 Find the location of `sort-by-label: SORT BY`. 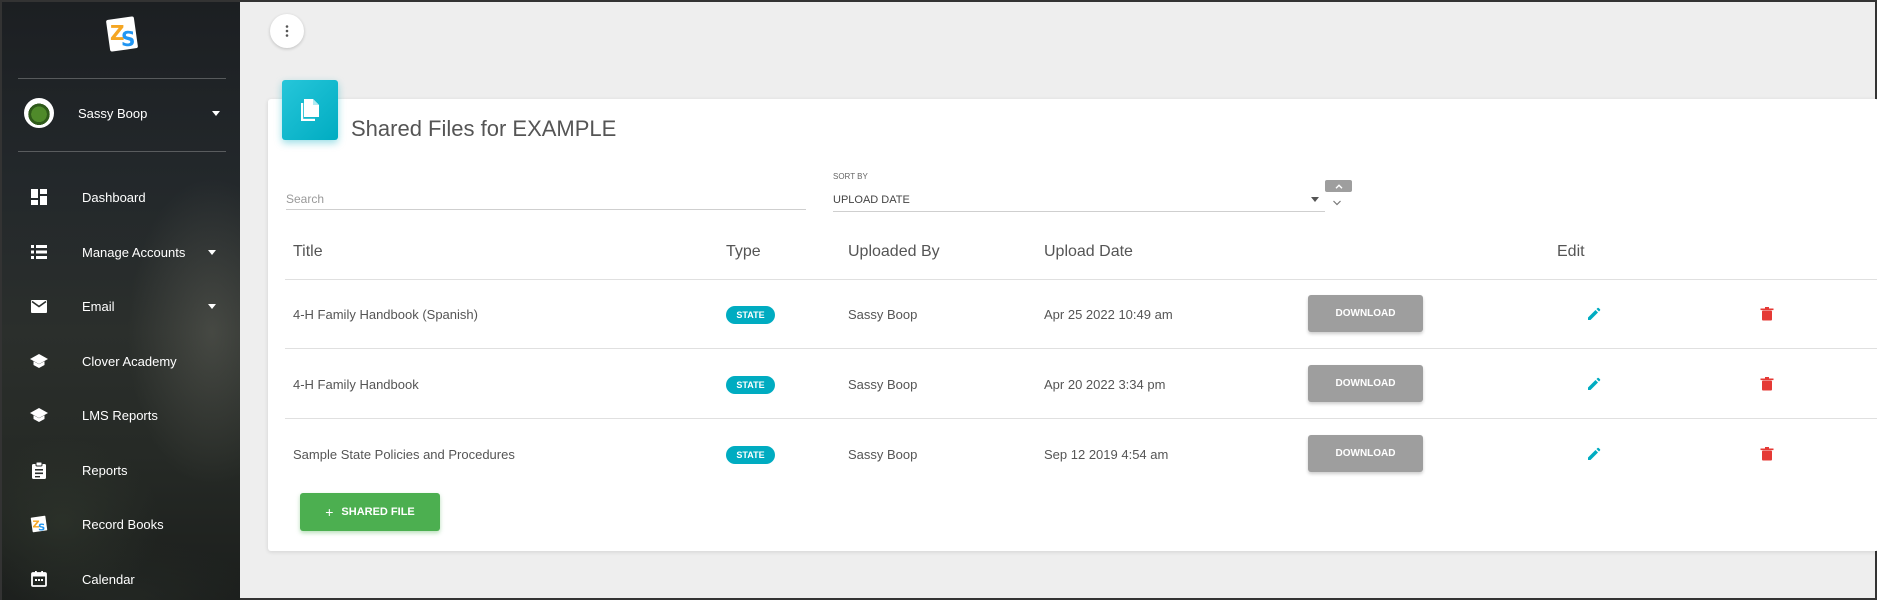

sort-by-label: SORT BY is located at coordinates (850, 176).